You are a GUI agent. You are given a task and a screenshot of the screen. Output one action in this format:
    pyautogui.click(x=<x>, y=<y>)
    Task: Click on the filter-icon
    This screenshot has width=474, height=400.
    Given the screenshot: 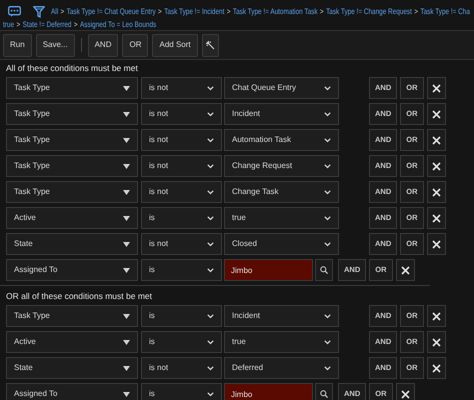 What is the action you would take?
    pyautogui.click(x=39, y=12)
    